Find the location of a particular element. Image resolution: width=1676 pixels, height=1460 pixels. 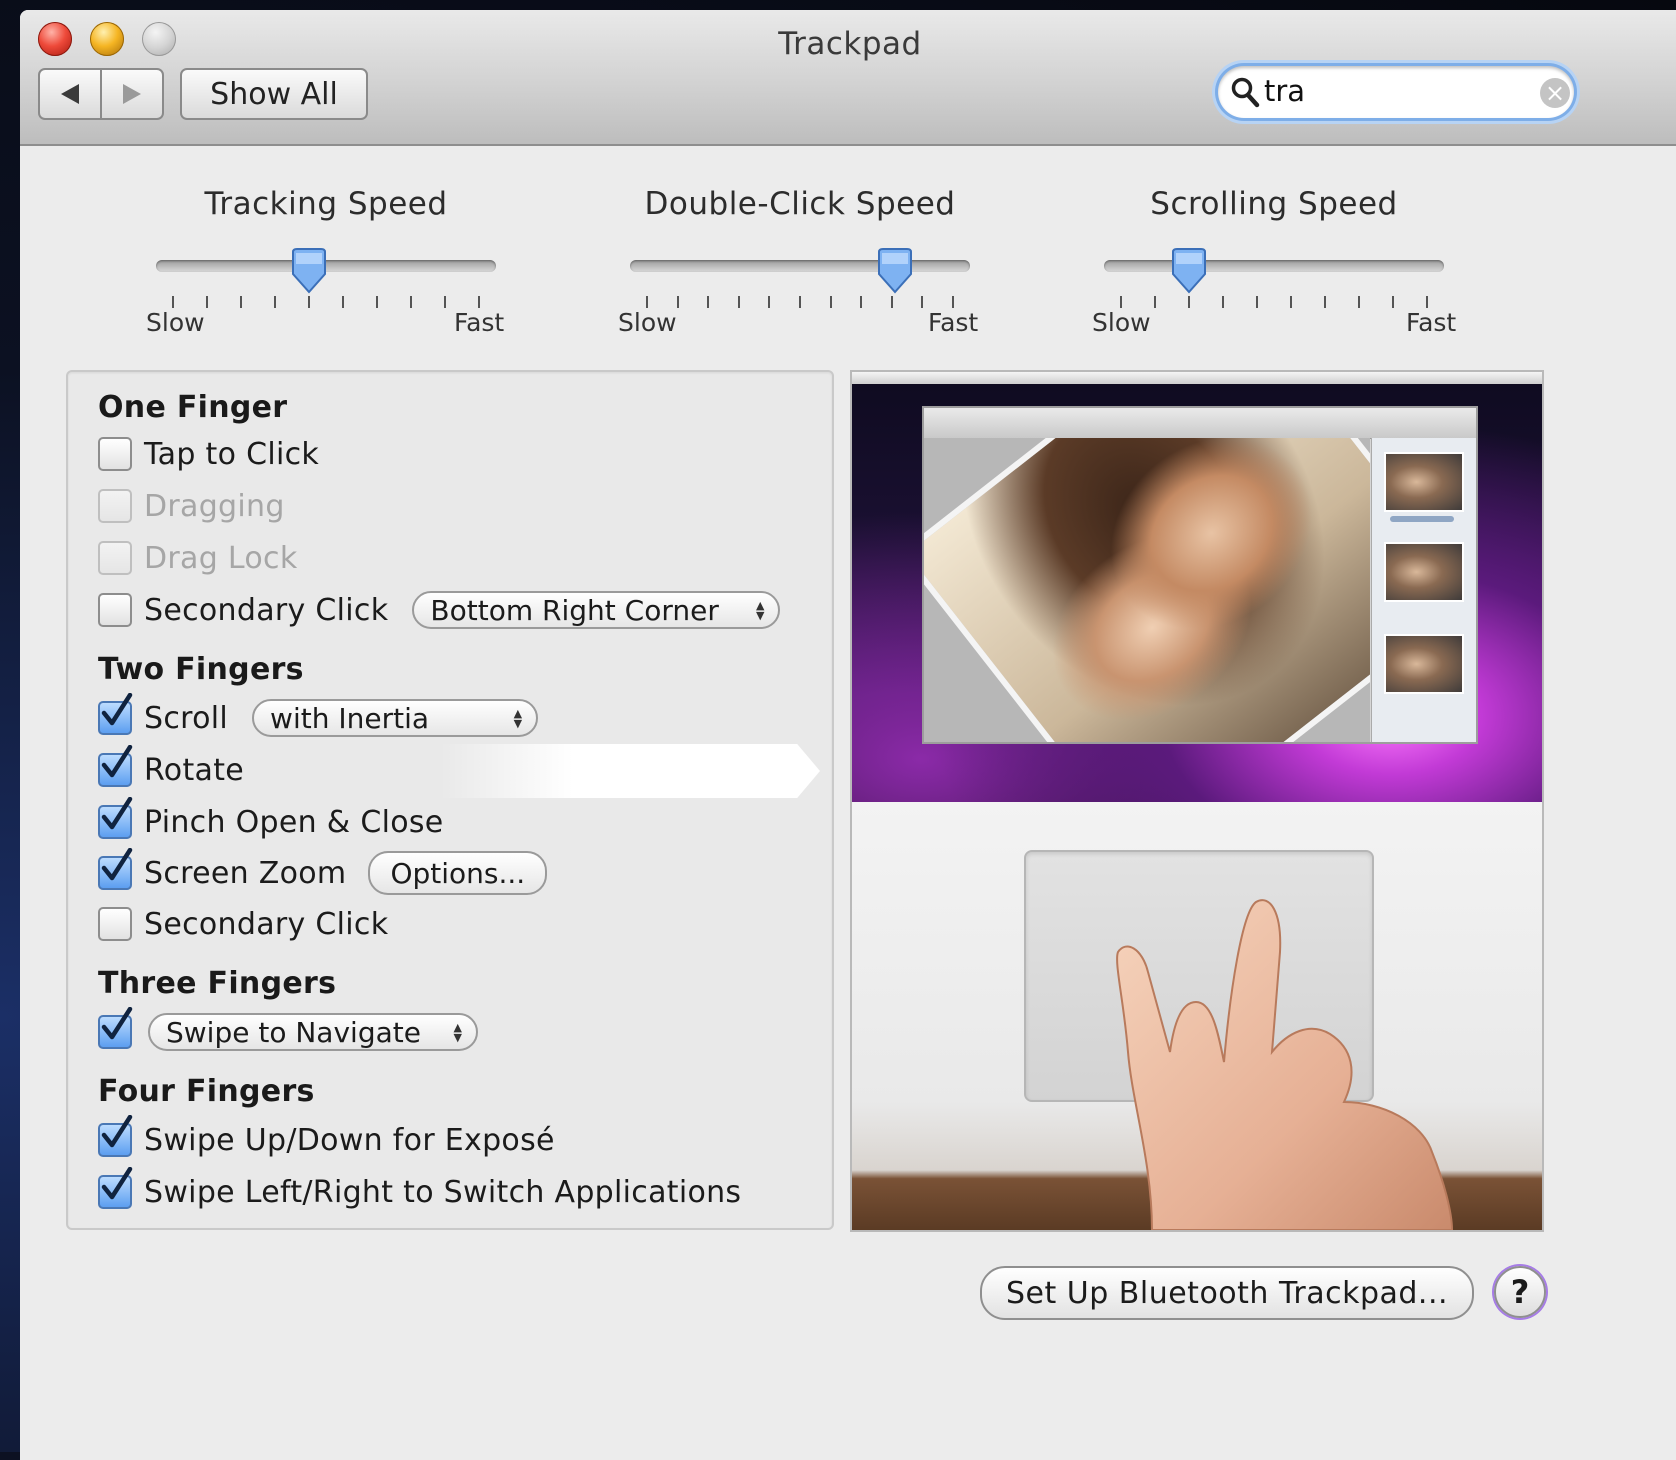

drag-lock-label: Drag Lock is located at coordinates (221, 558).